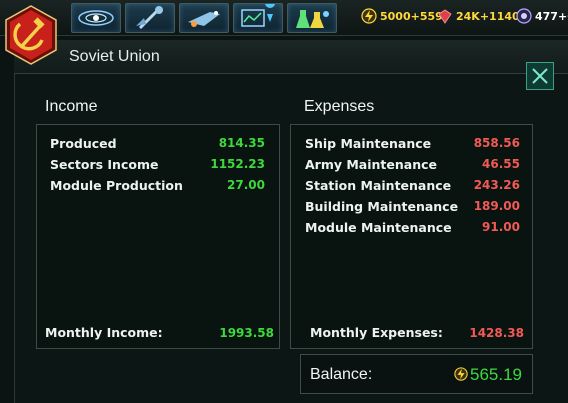 This screenshot has height=403, width=568. What do you see at coordinates (114, 56) in the screenshot?
I see `window-title: Soviet Union` at bounding box center [114, 56].